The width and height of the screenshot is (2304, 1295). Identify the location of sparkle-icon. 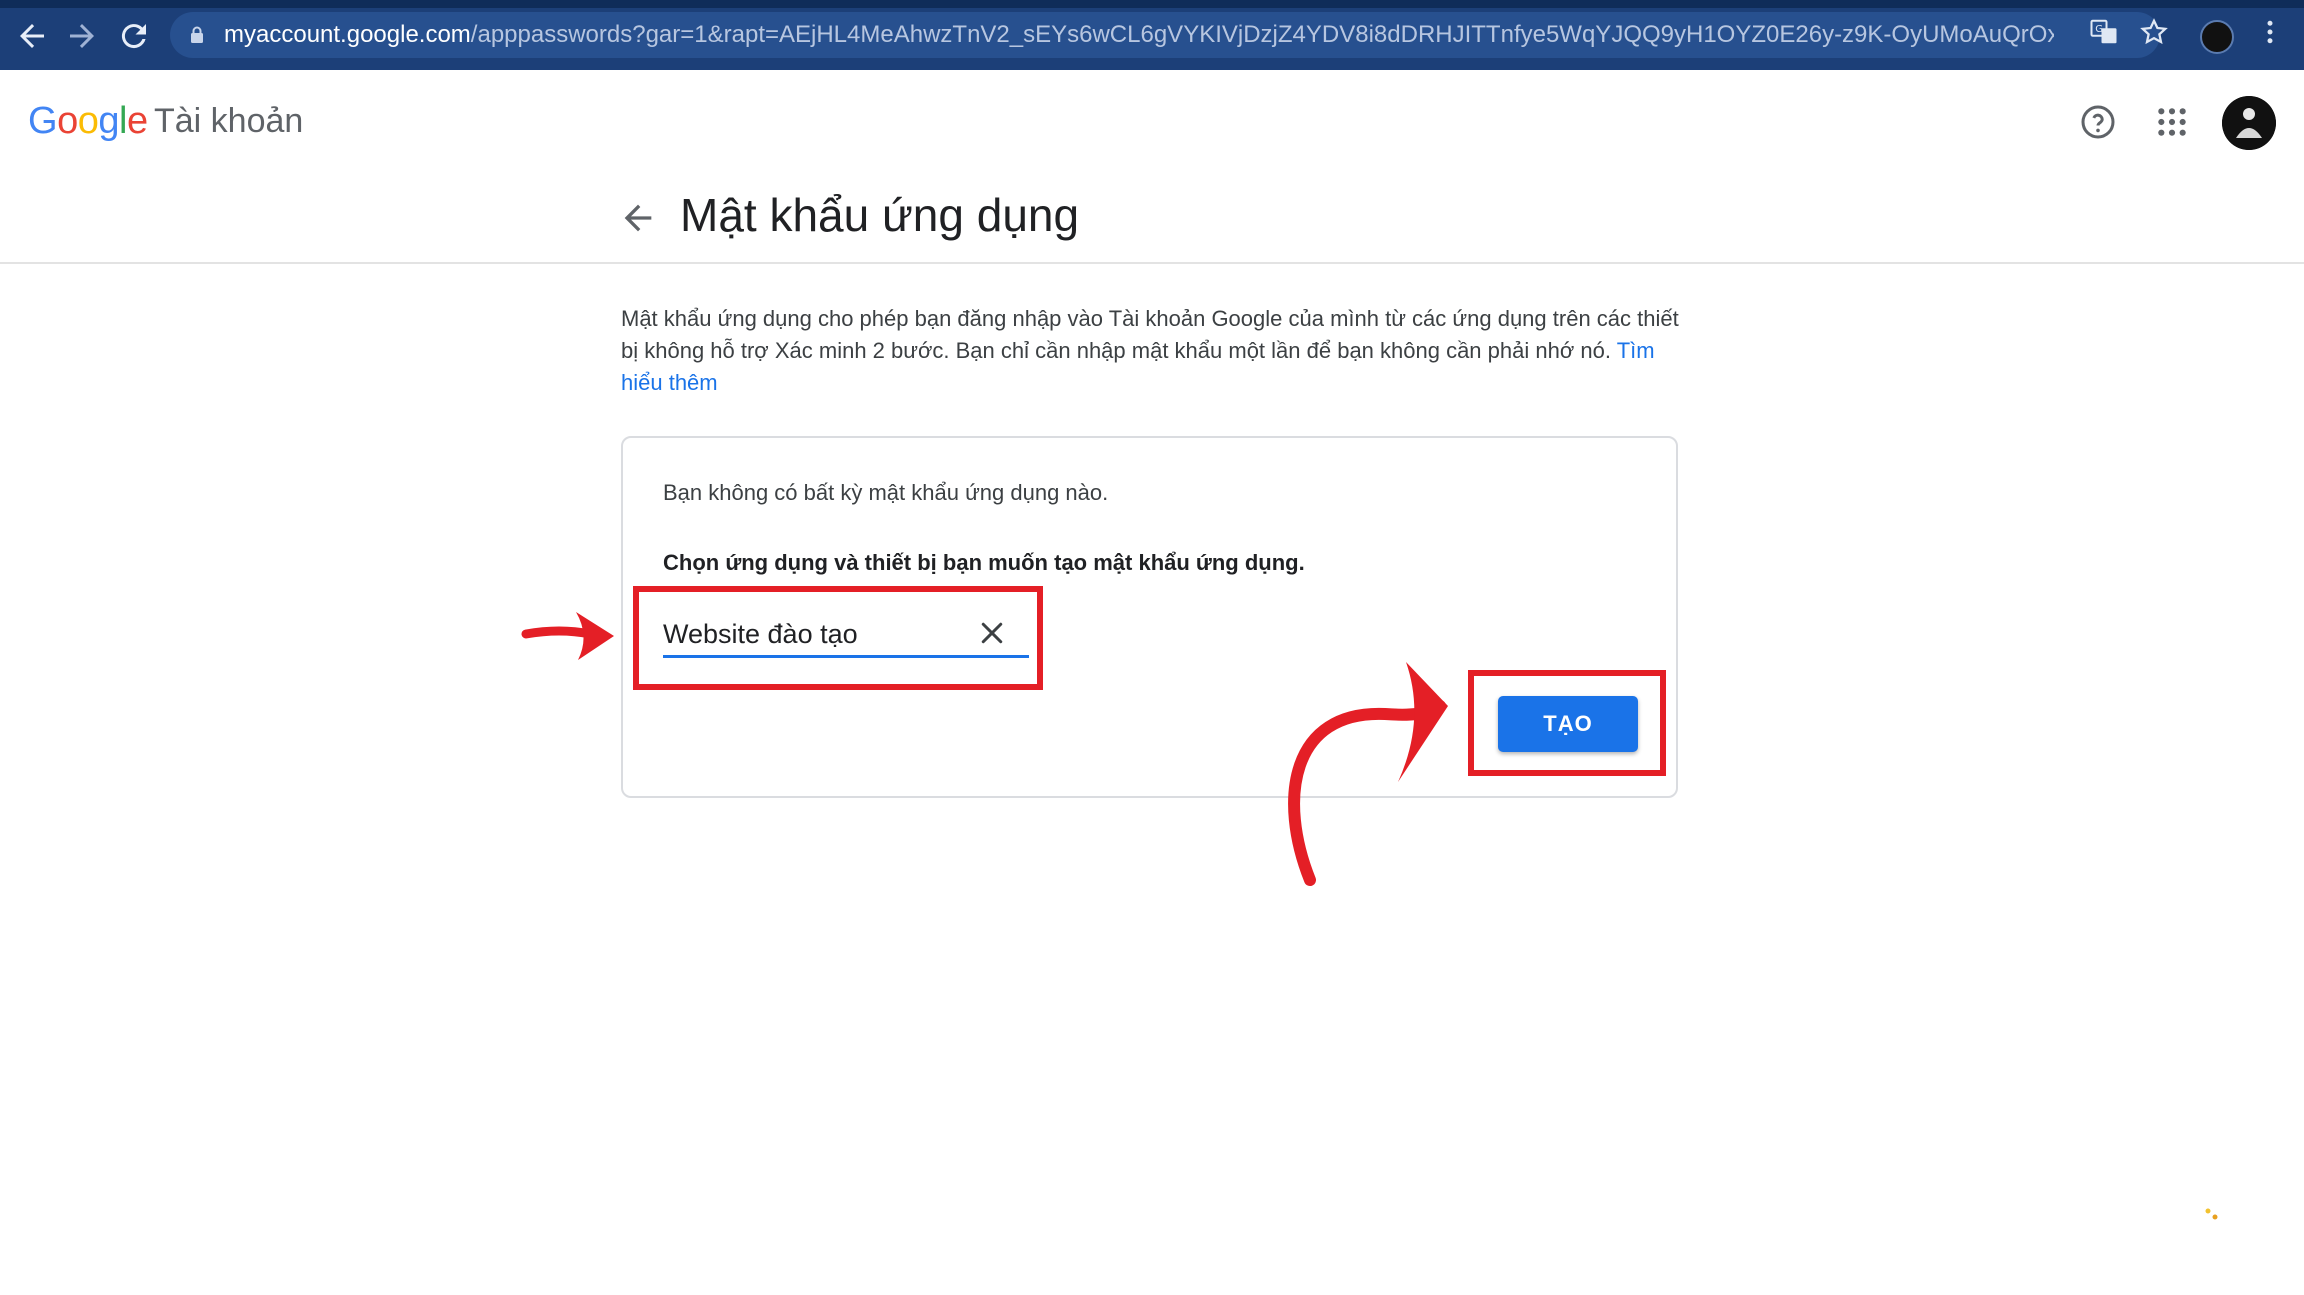
(2211, 1214).